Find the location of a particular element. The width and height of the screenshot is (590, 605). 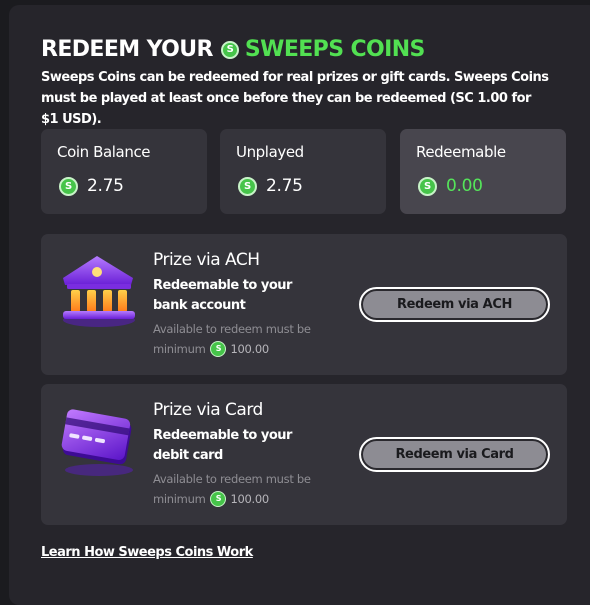

prize-subtitle: Redeemable to your bank account is located at coordinates (222, 295).